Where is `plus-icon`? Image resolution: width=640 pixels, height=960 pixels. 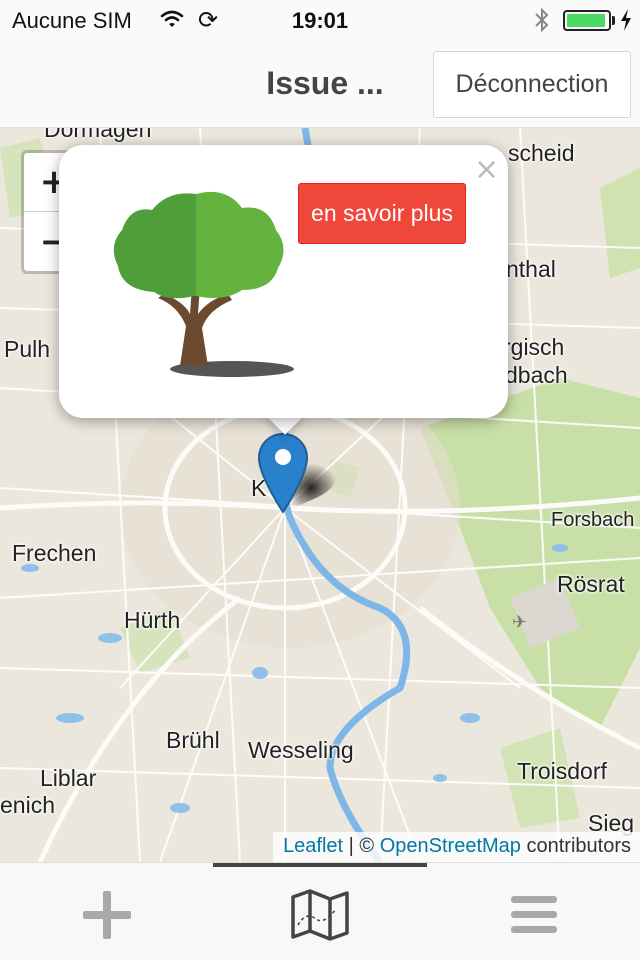 plus-icon is located at coordinates (106, 915).